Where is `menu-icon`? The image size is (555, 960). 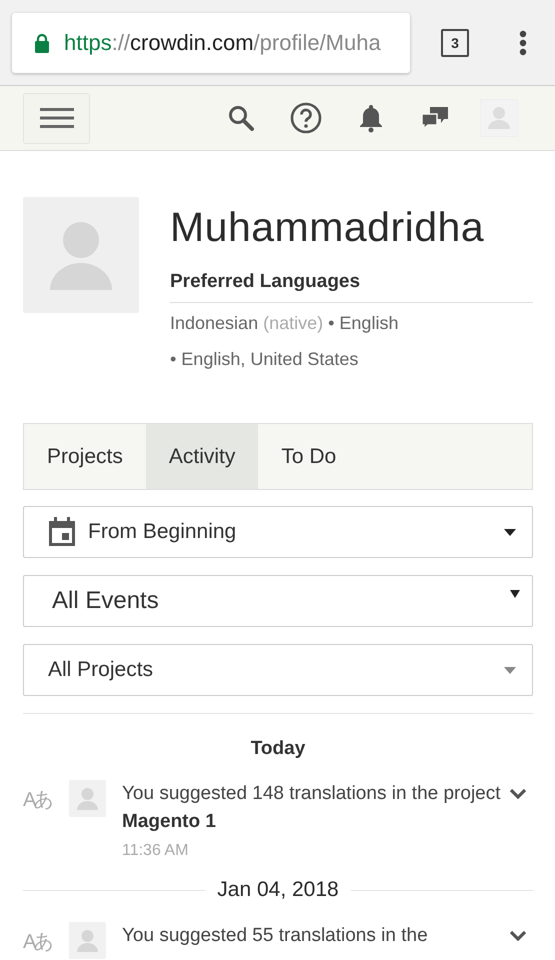
menu-icon is located at coordinates (57, 118).